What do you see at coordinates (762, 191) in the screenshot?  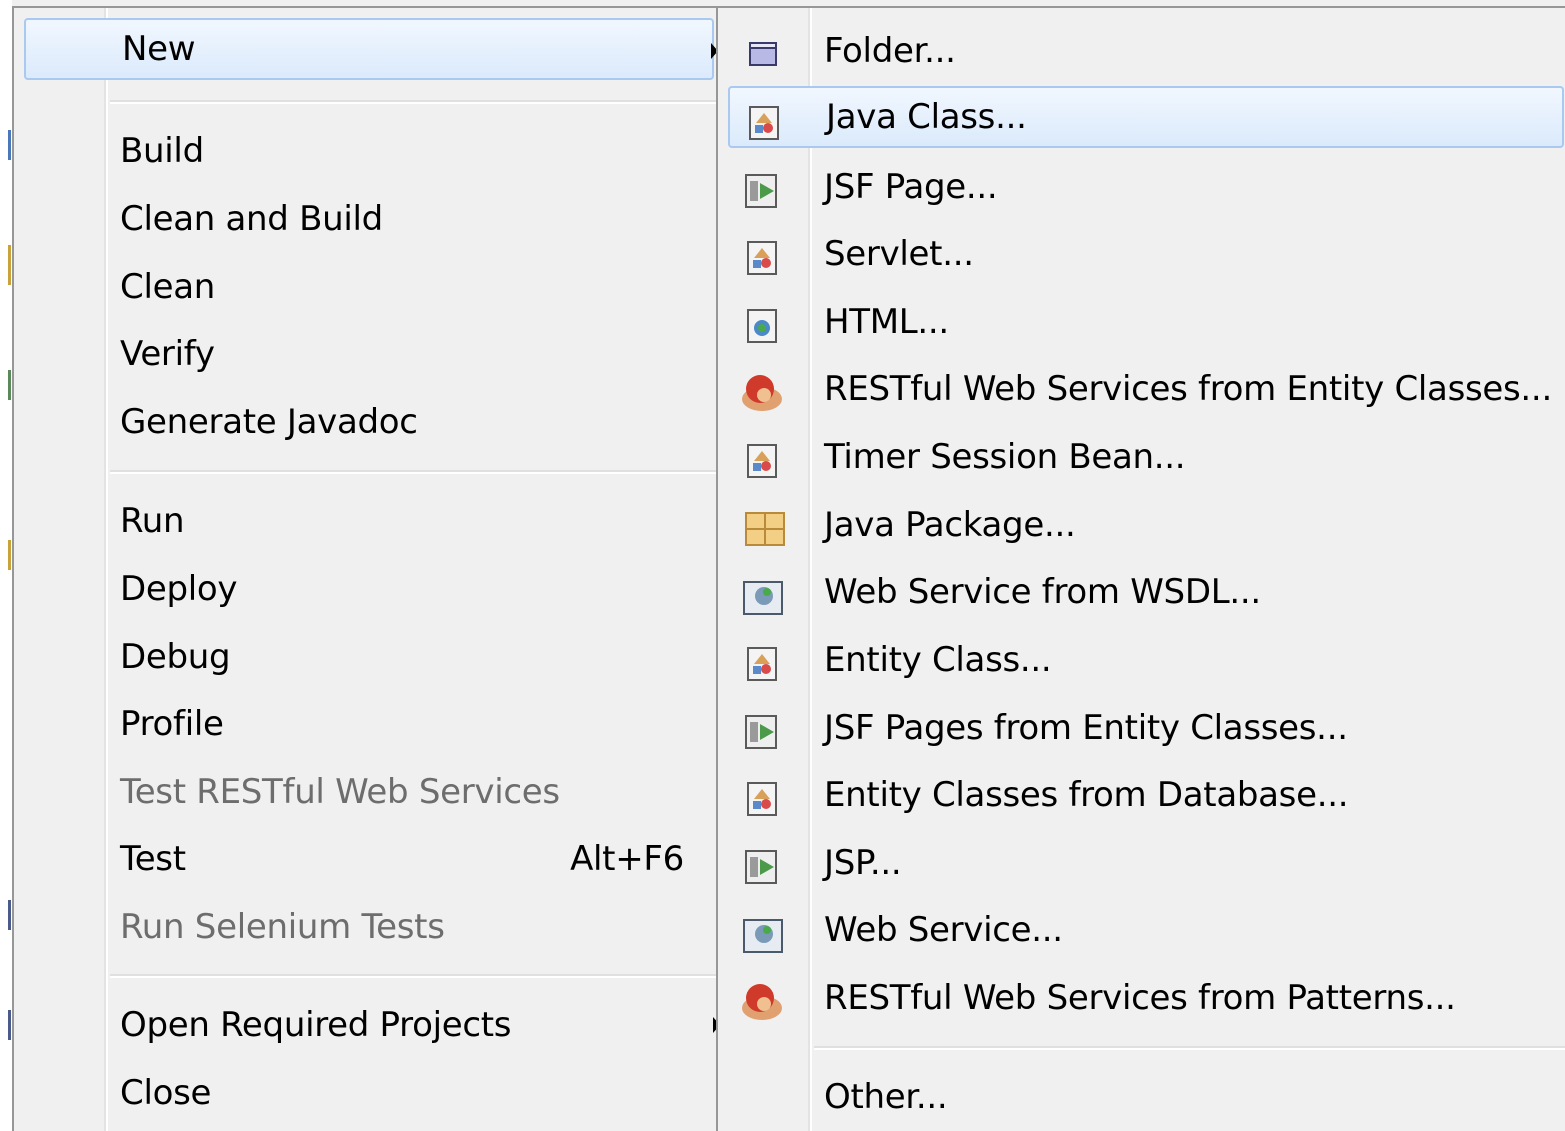 I see `jsf-page-icon` at bounding box center [762, 191].